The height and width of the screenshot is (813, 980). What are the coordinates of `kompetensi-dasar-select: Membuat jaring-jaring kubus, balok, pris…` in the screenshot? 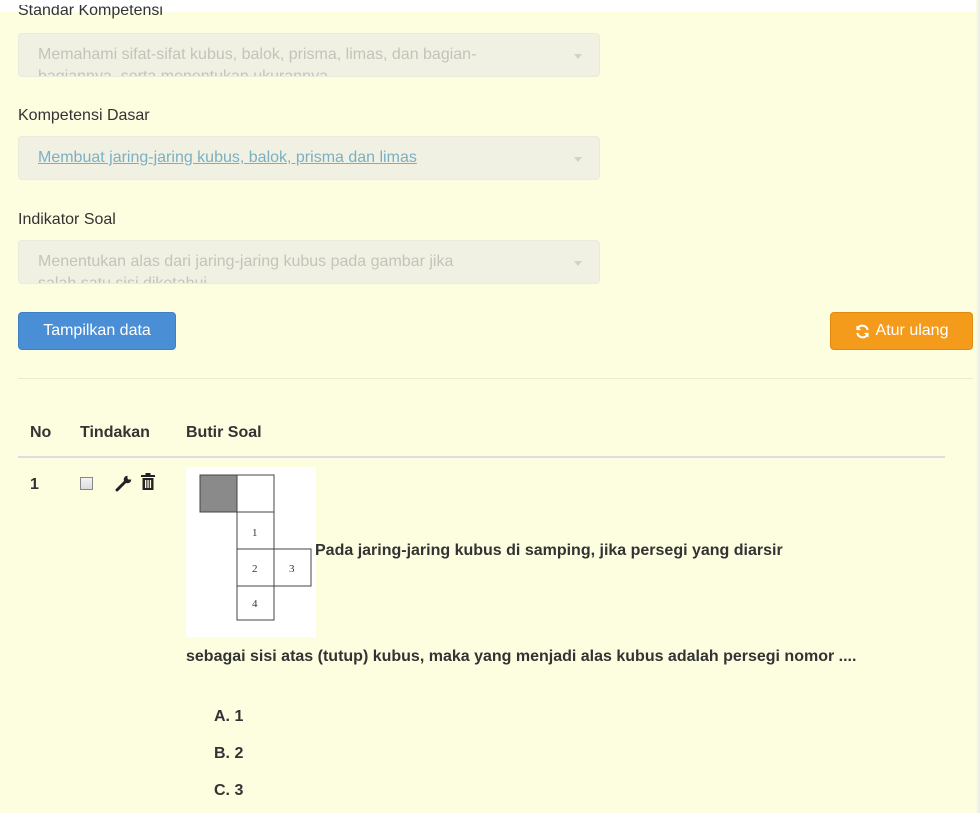 It's located at (309, 158).